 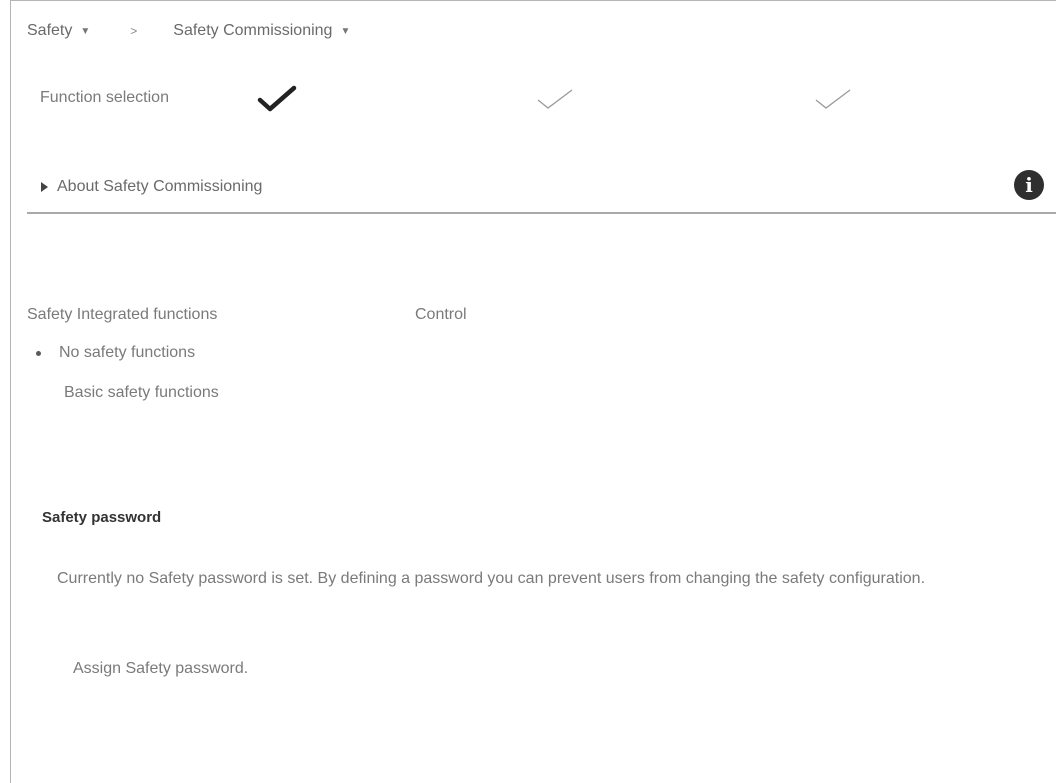 What do you see at coordinates (834, 99) in the screenshot?
I see `step-3-pending-check-icon` at bounding box center [834, 99].